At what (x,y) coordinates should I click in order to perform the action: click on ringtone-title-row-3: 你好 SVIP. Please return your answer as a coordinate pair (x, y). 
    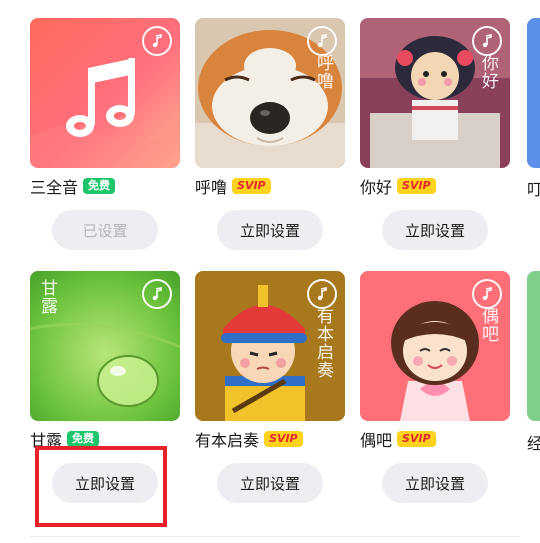
    Looking at the image, I should click on (398, 186).